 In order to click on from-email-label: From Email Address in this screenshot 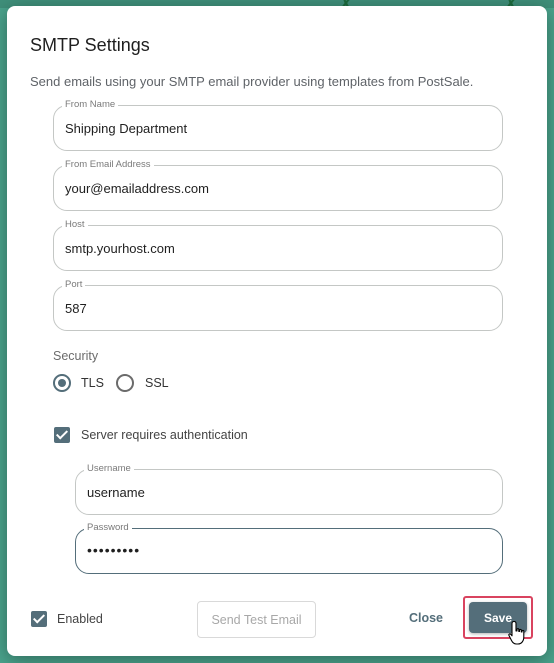, I will do `click(108, 165)`.